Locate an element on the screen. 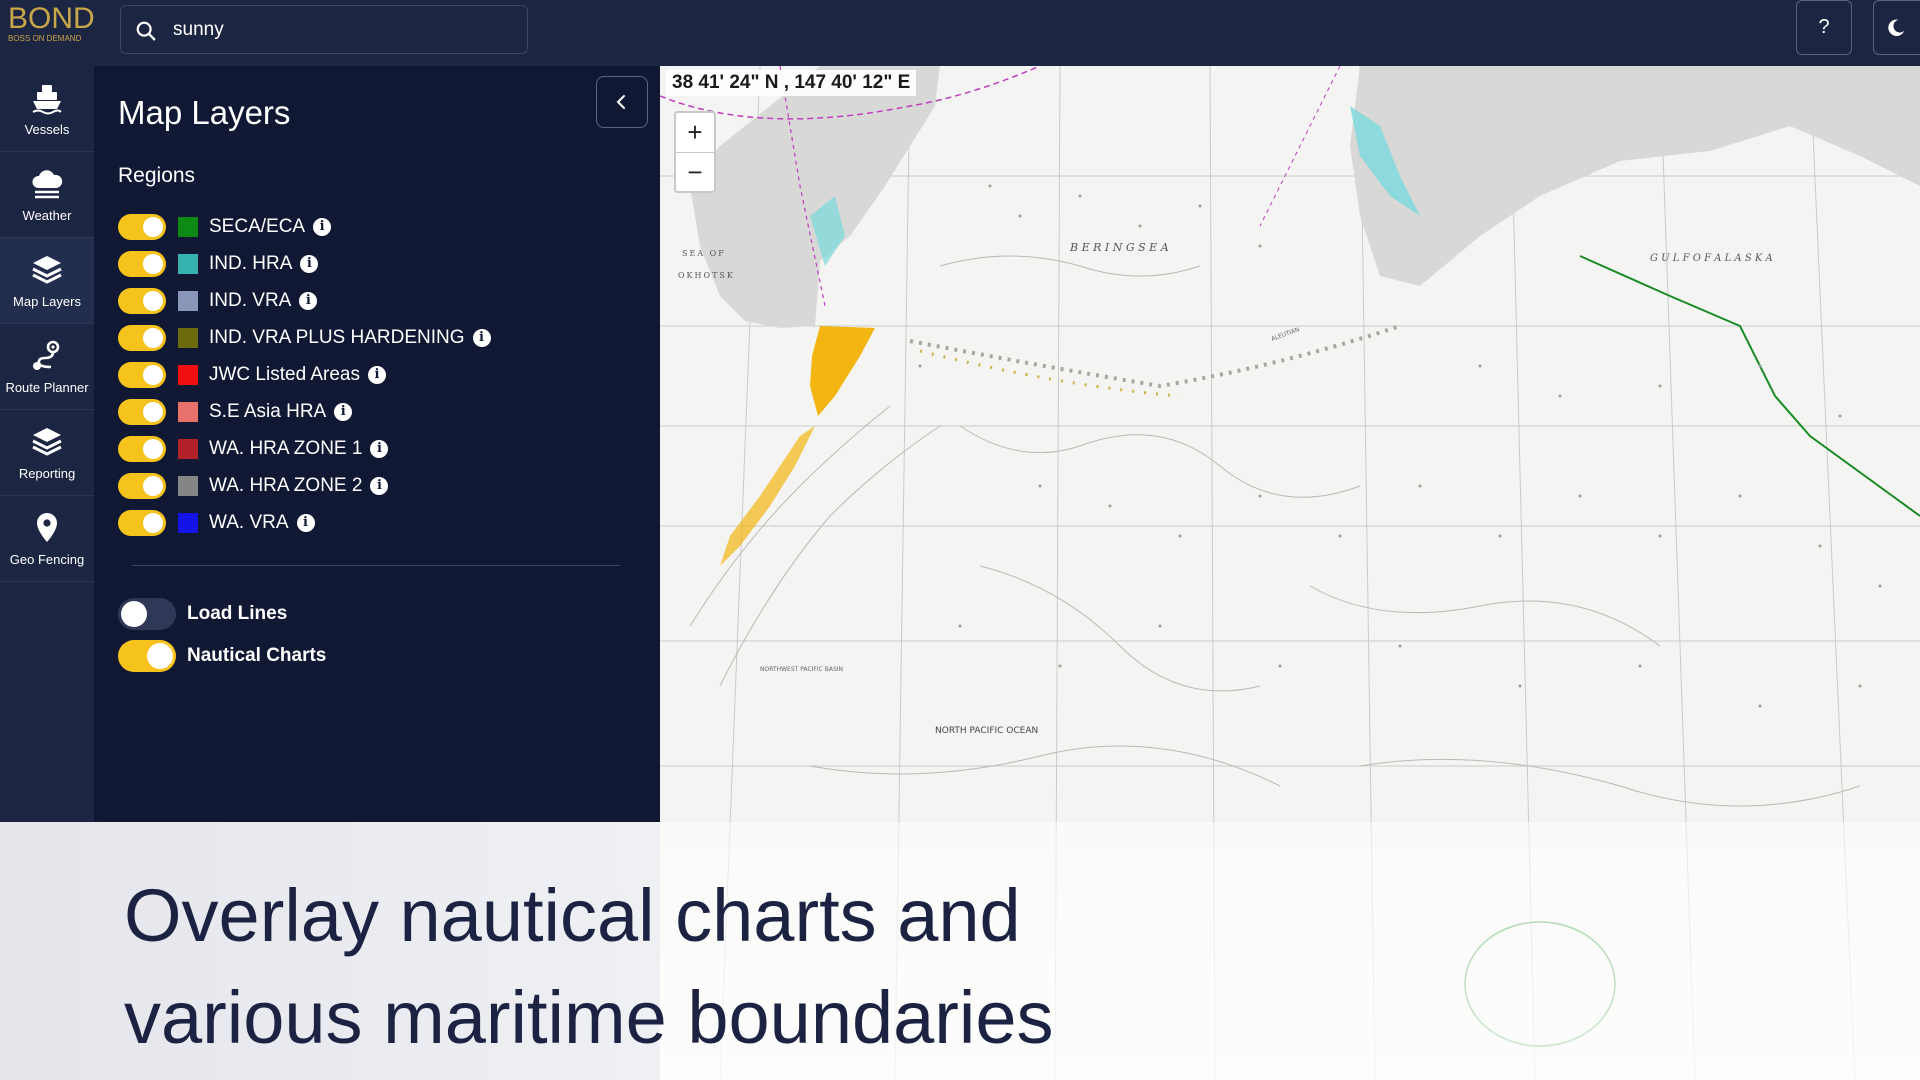 This screenshot has height=1080, width=1920. map-label: OKHOTSK is located at coordinates (706, 275).